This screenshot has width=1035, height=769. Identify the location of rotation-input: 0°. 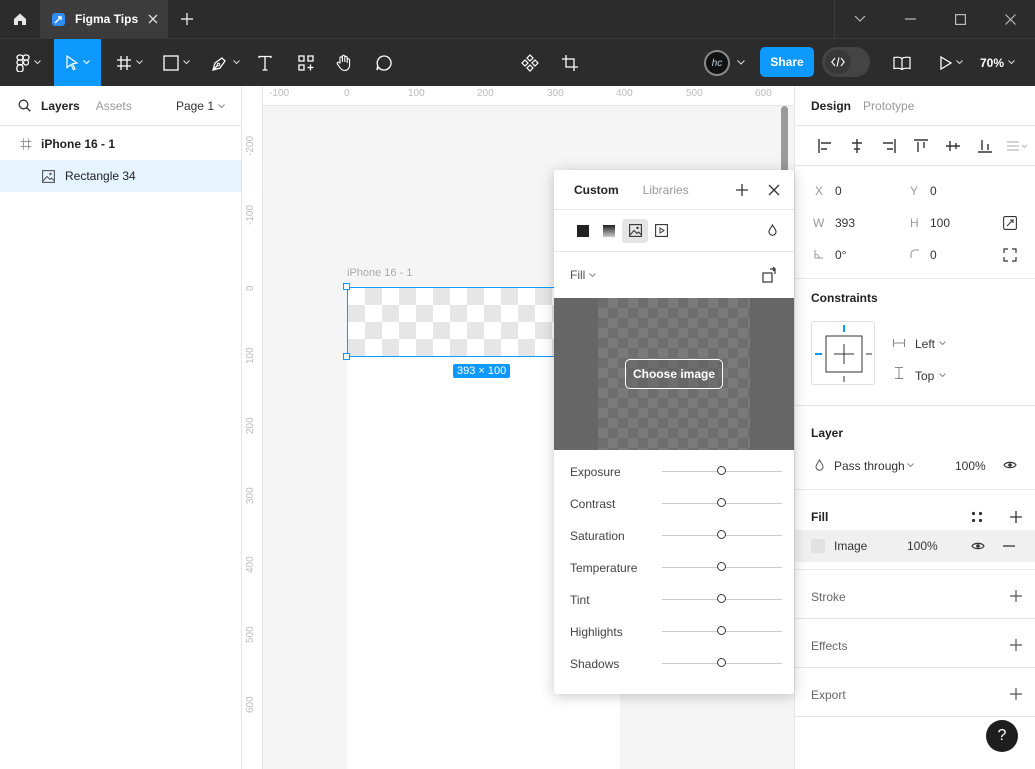
(840, 255).